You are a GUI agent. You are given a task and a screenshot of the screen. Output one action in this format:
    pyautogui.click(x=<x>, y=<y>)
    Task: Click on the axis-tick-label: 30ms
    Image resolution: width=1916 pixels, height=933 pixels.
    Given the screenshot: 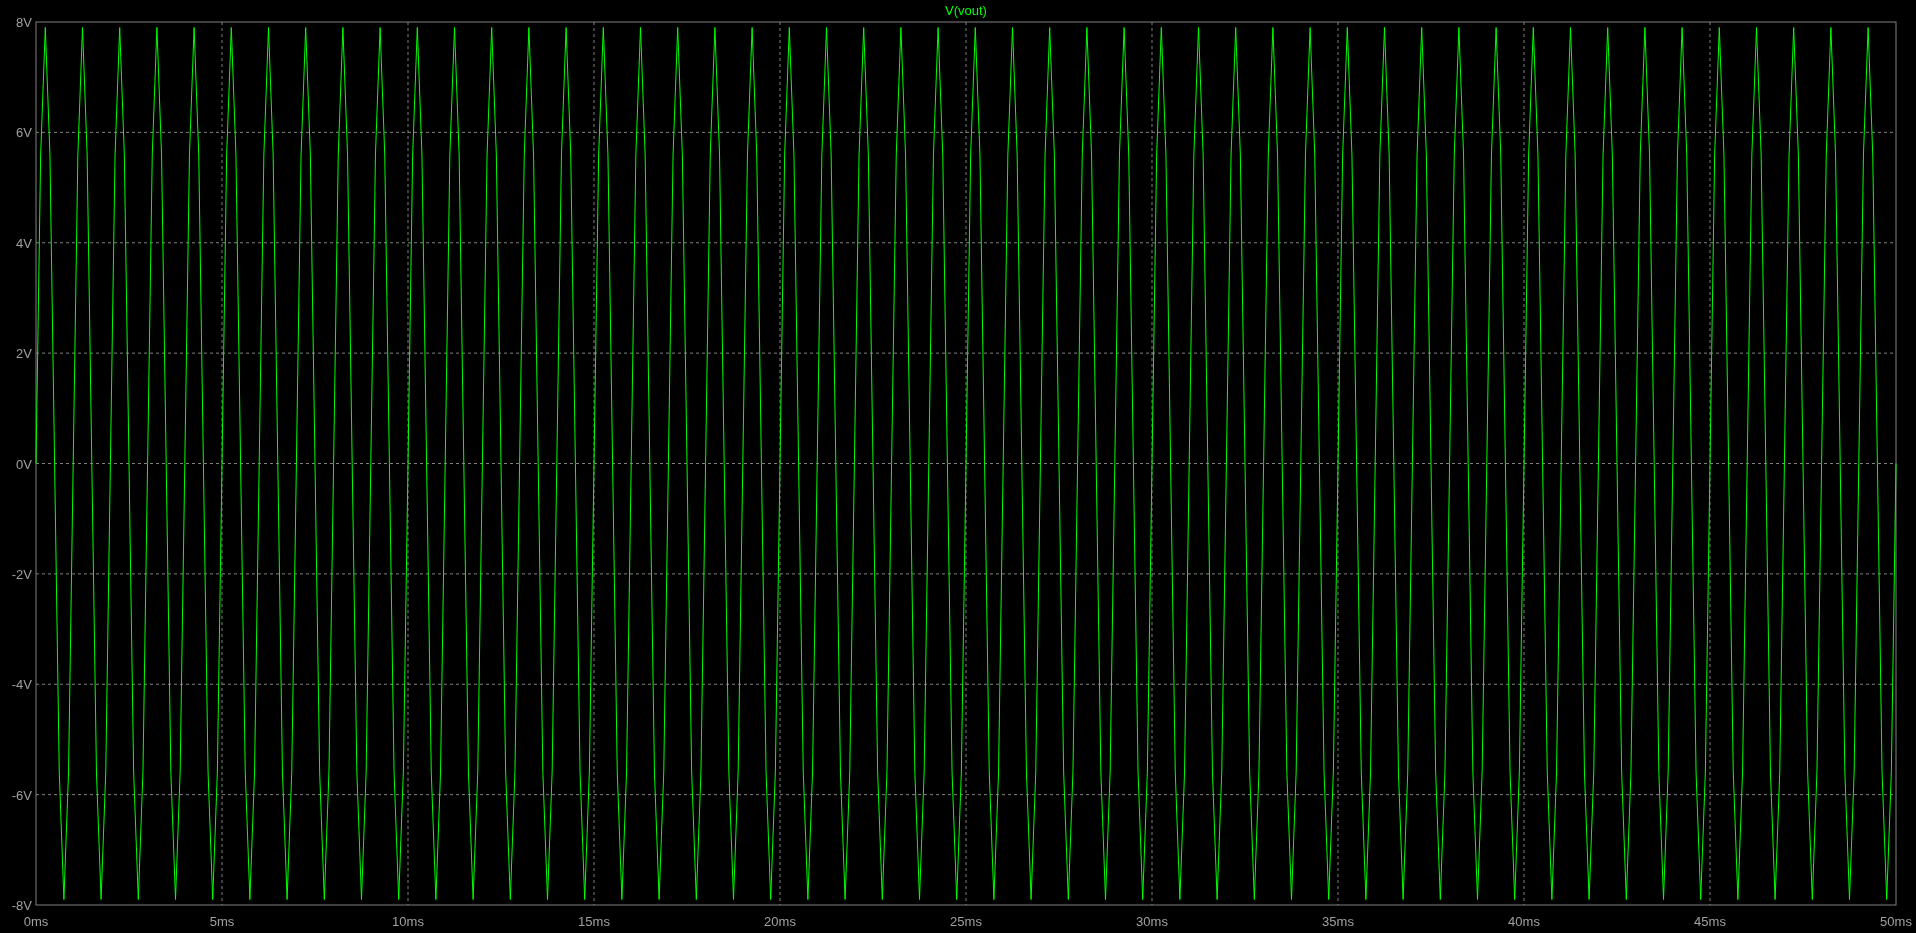 What is the action you would take?
    pyautogui.click(x=1152, y=921)
    